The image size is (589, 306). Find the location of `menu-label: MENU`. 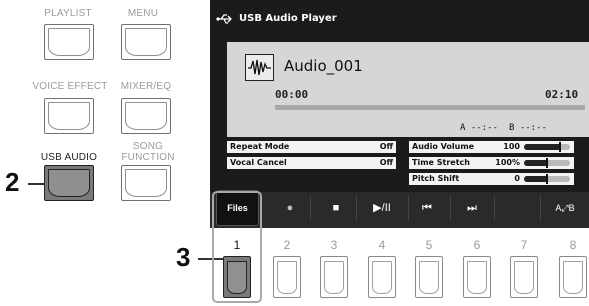

menu-label: MENU is located at coordinates (143, 13).